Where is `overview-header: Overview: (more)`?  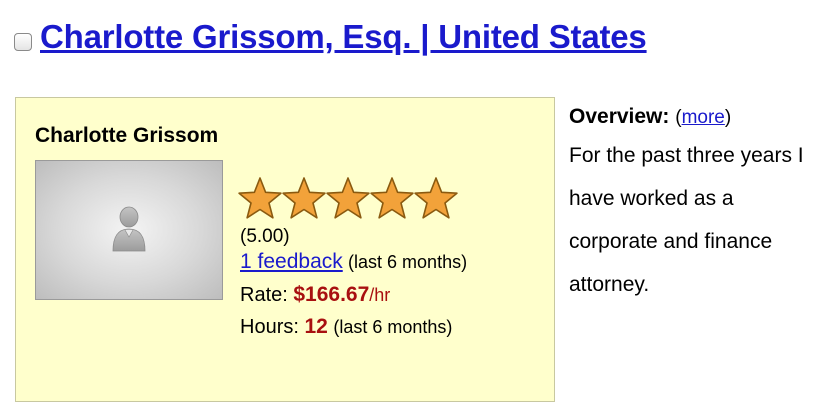
overview-header: Overview: (more) is located at coordinates (691, 117).